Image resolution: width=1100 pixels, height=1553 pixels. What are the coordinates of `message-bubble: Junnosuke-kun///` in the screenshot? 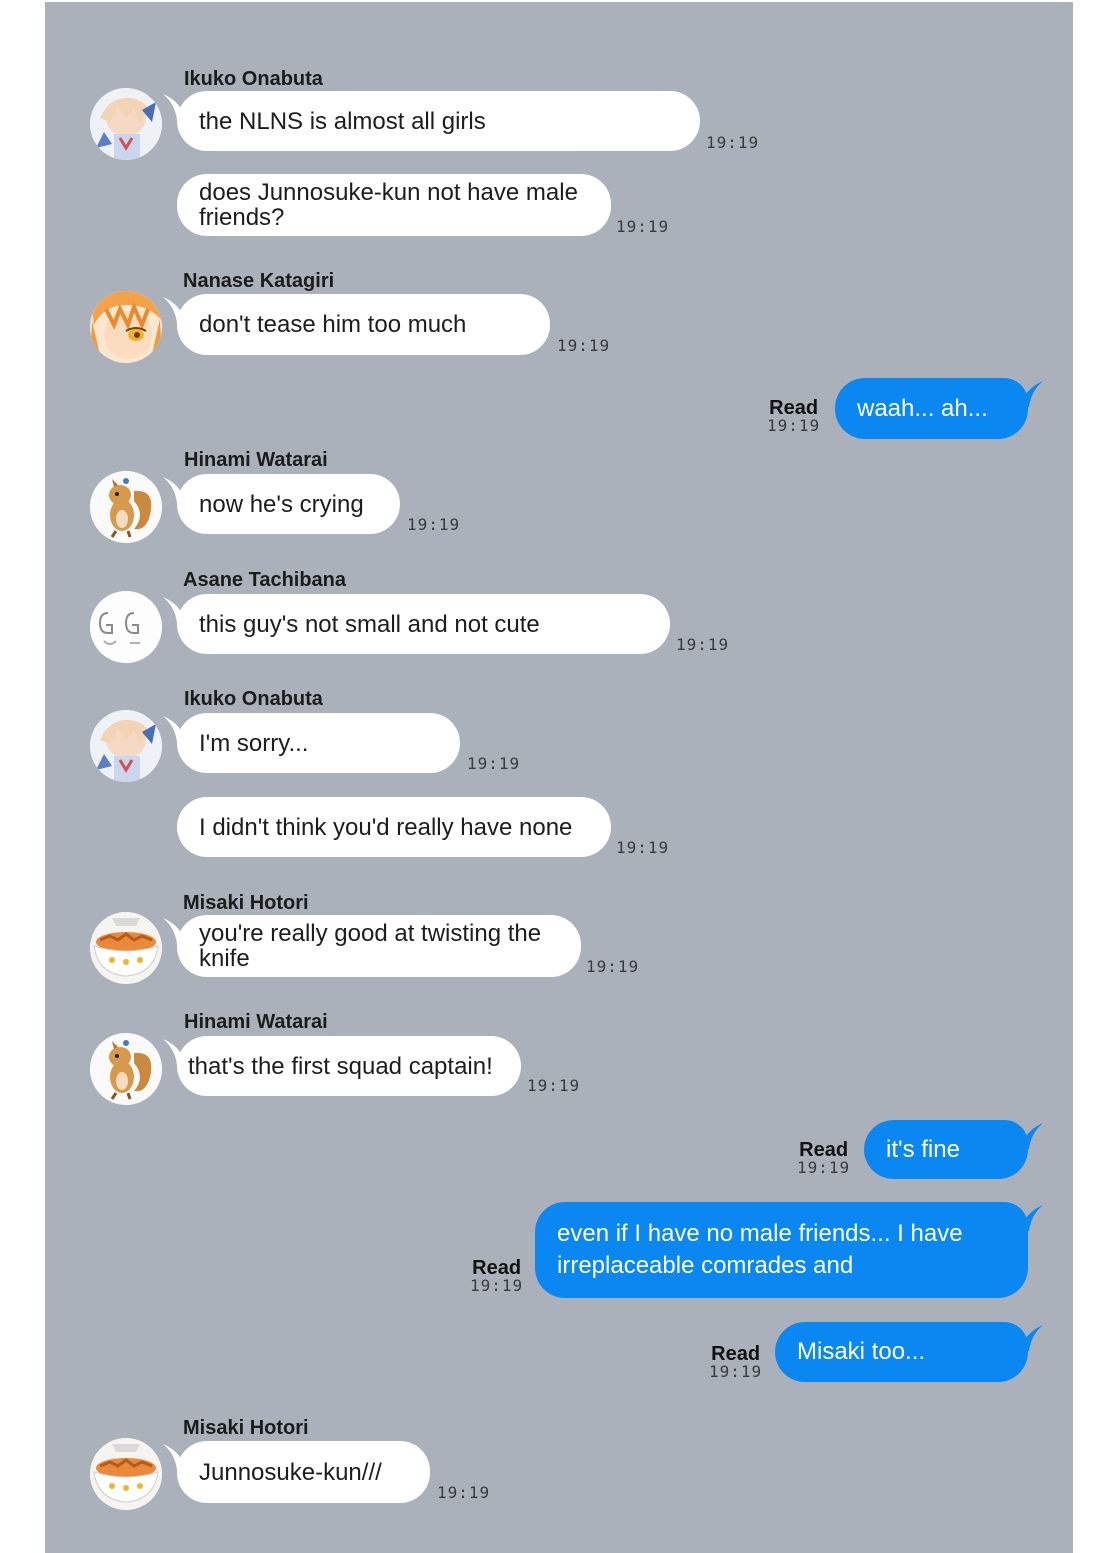 It's located at (303, 1472).